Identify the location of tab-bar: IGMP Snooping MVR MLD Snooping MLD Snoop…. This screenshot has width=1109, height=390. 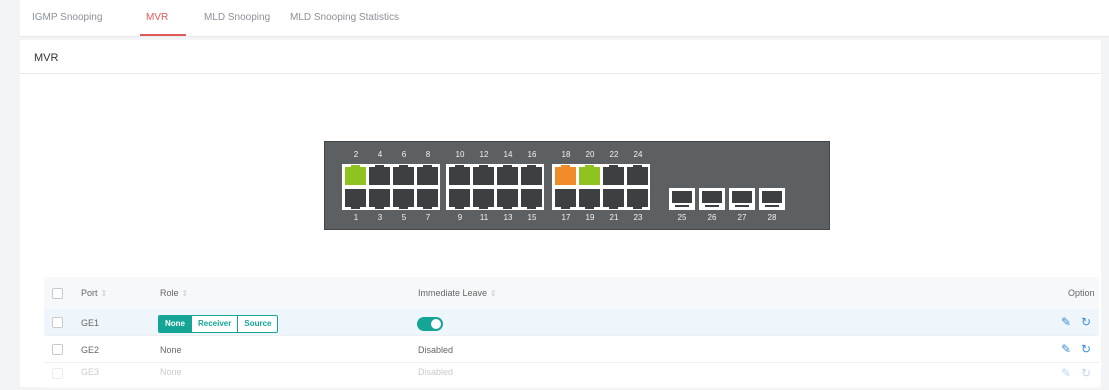
(564, 18).